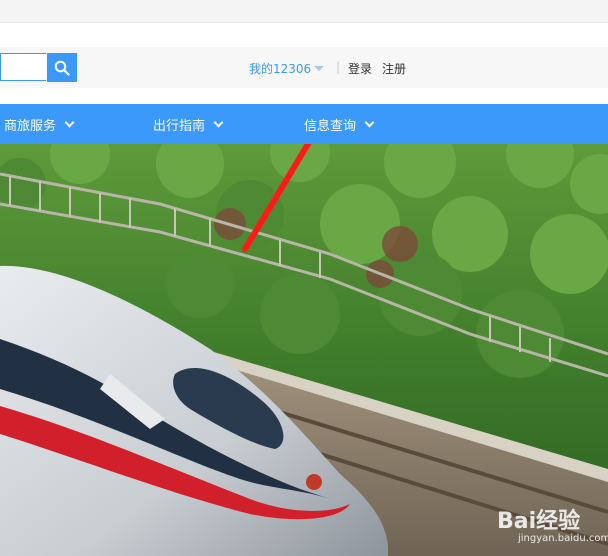 This screenshot has height=556, width=608. Describe the element at coordinates (563, 538) in the screenshot. I see `watermark-url: jingyan.baidu.com` at that location.